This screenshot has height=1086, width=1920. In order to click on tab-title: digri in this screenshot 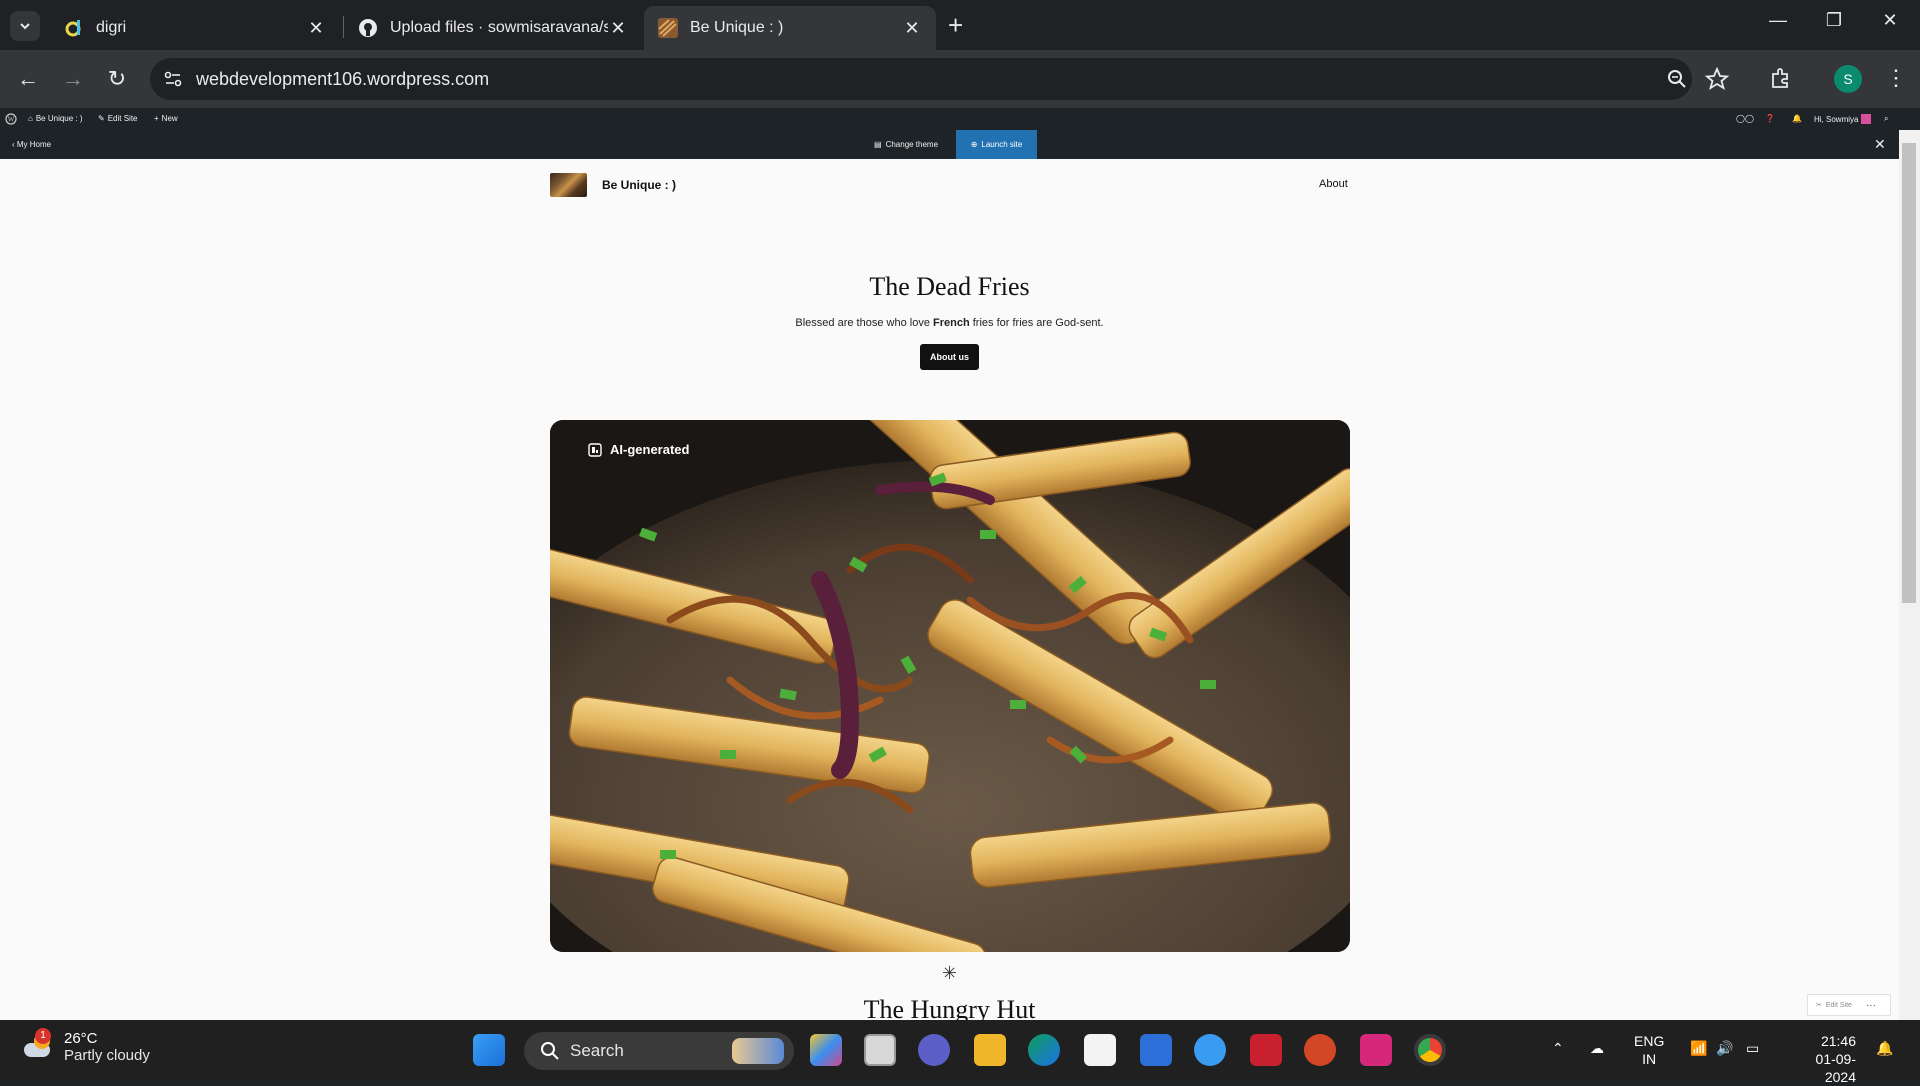, I will do `click(111, 27)`.